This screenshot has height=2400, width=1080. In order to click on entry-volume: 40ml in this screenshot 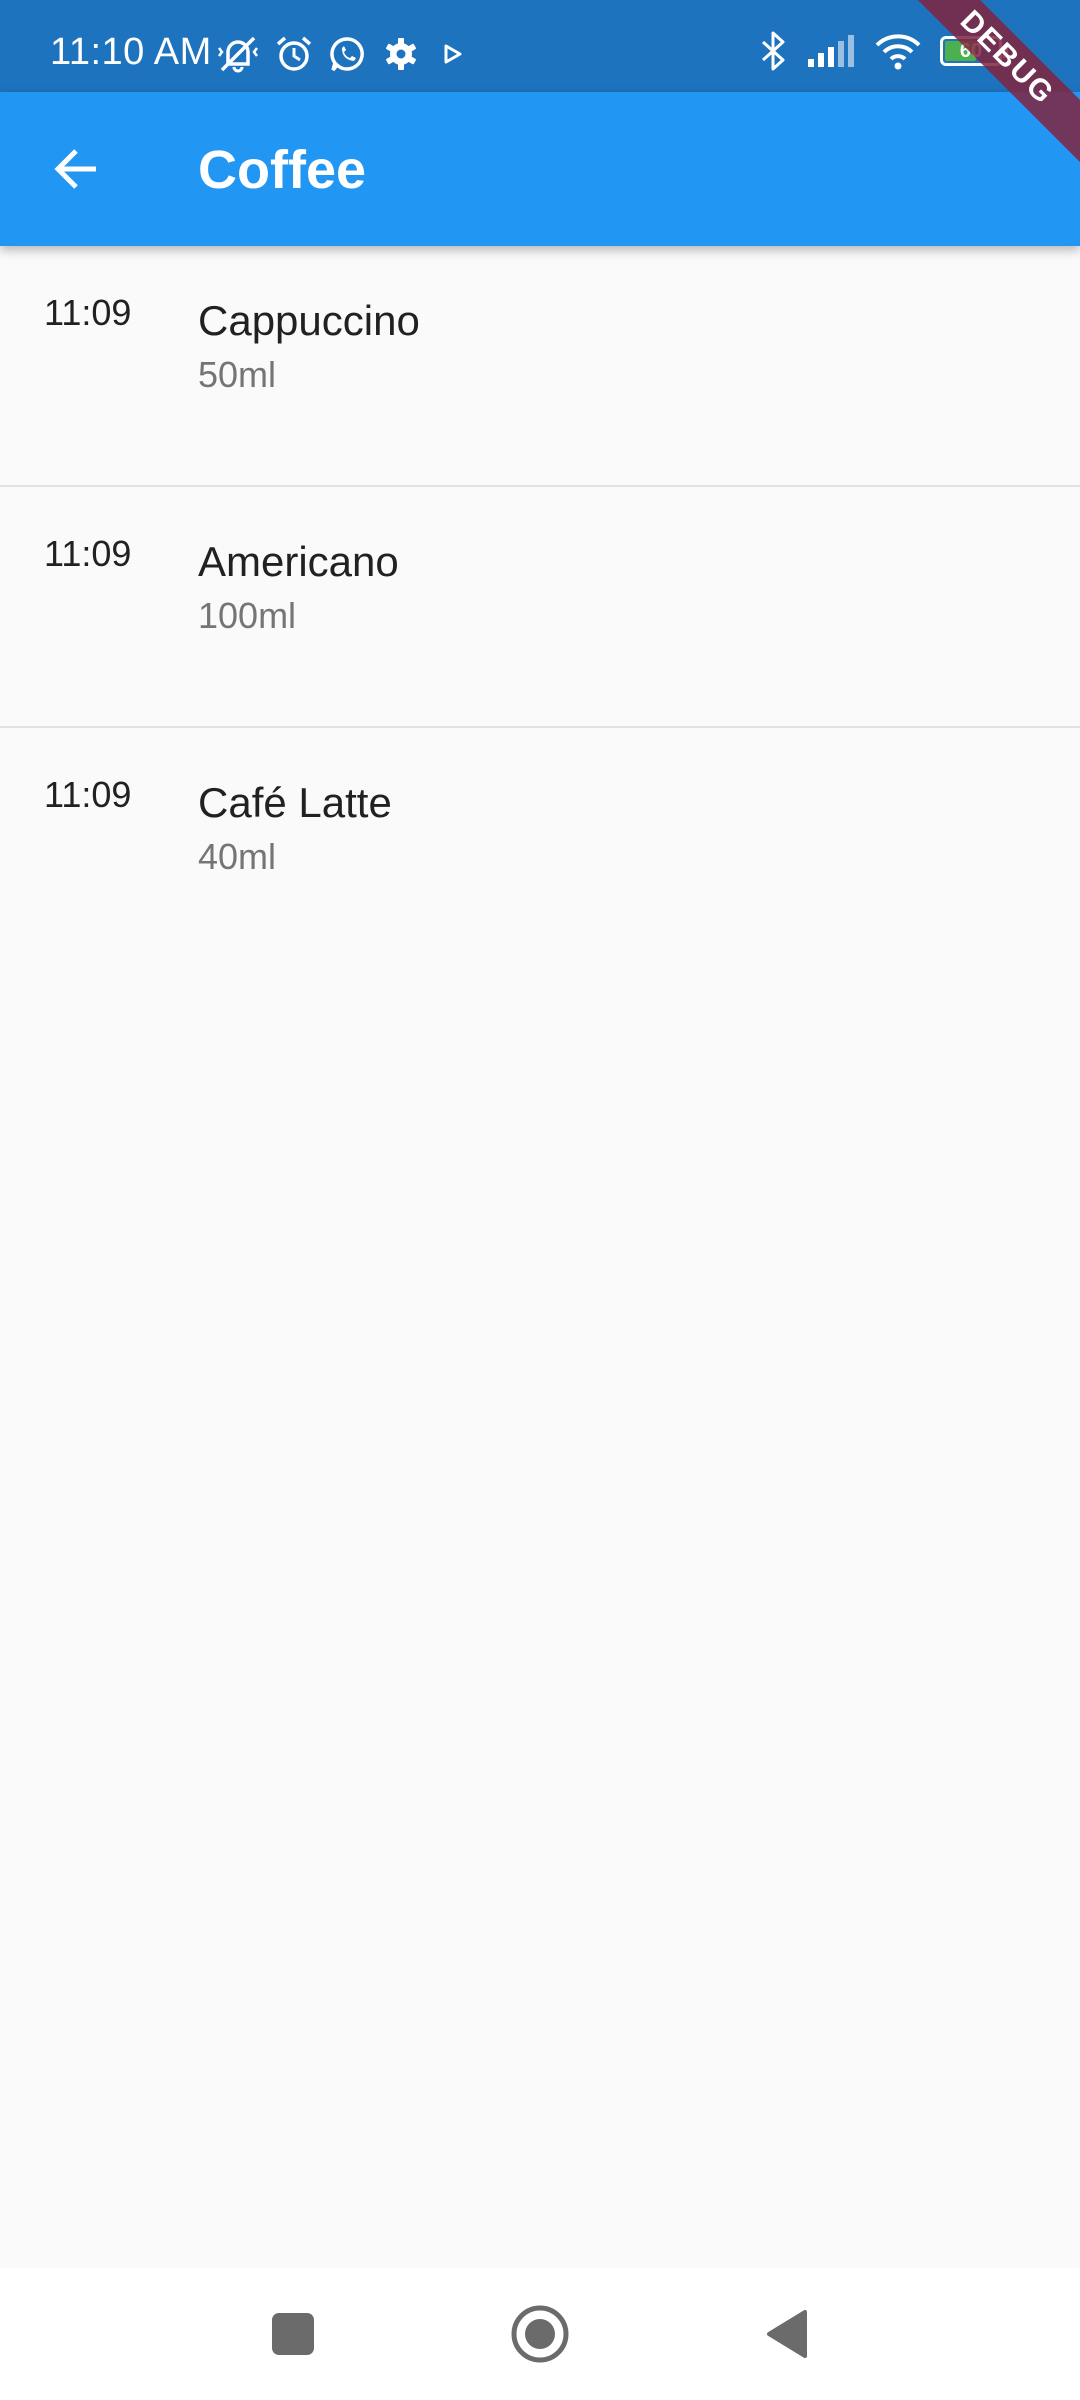, I will do `click(237, 856)`.